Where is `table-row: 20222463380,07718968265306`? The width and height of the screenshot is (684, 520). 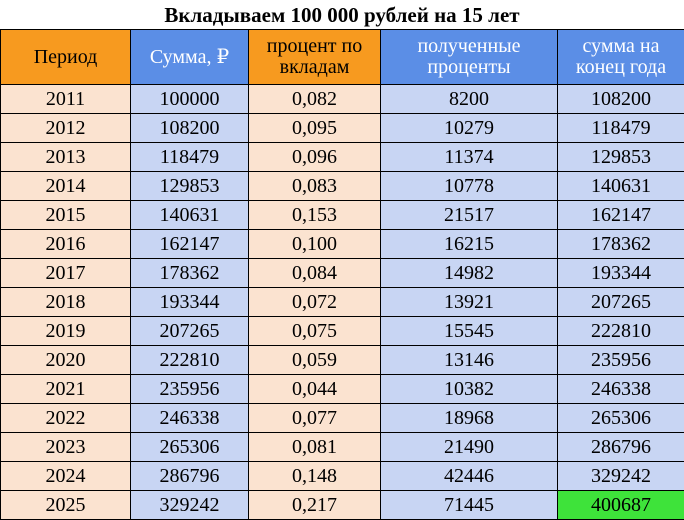
table-row: 20222463380,07718968265306 is located at coordinates (342, 418).